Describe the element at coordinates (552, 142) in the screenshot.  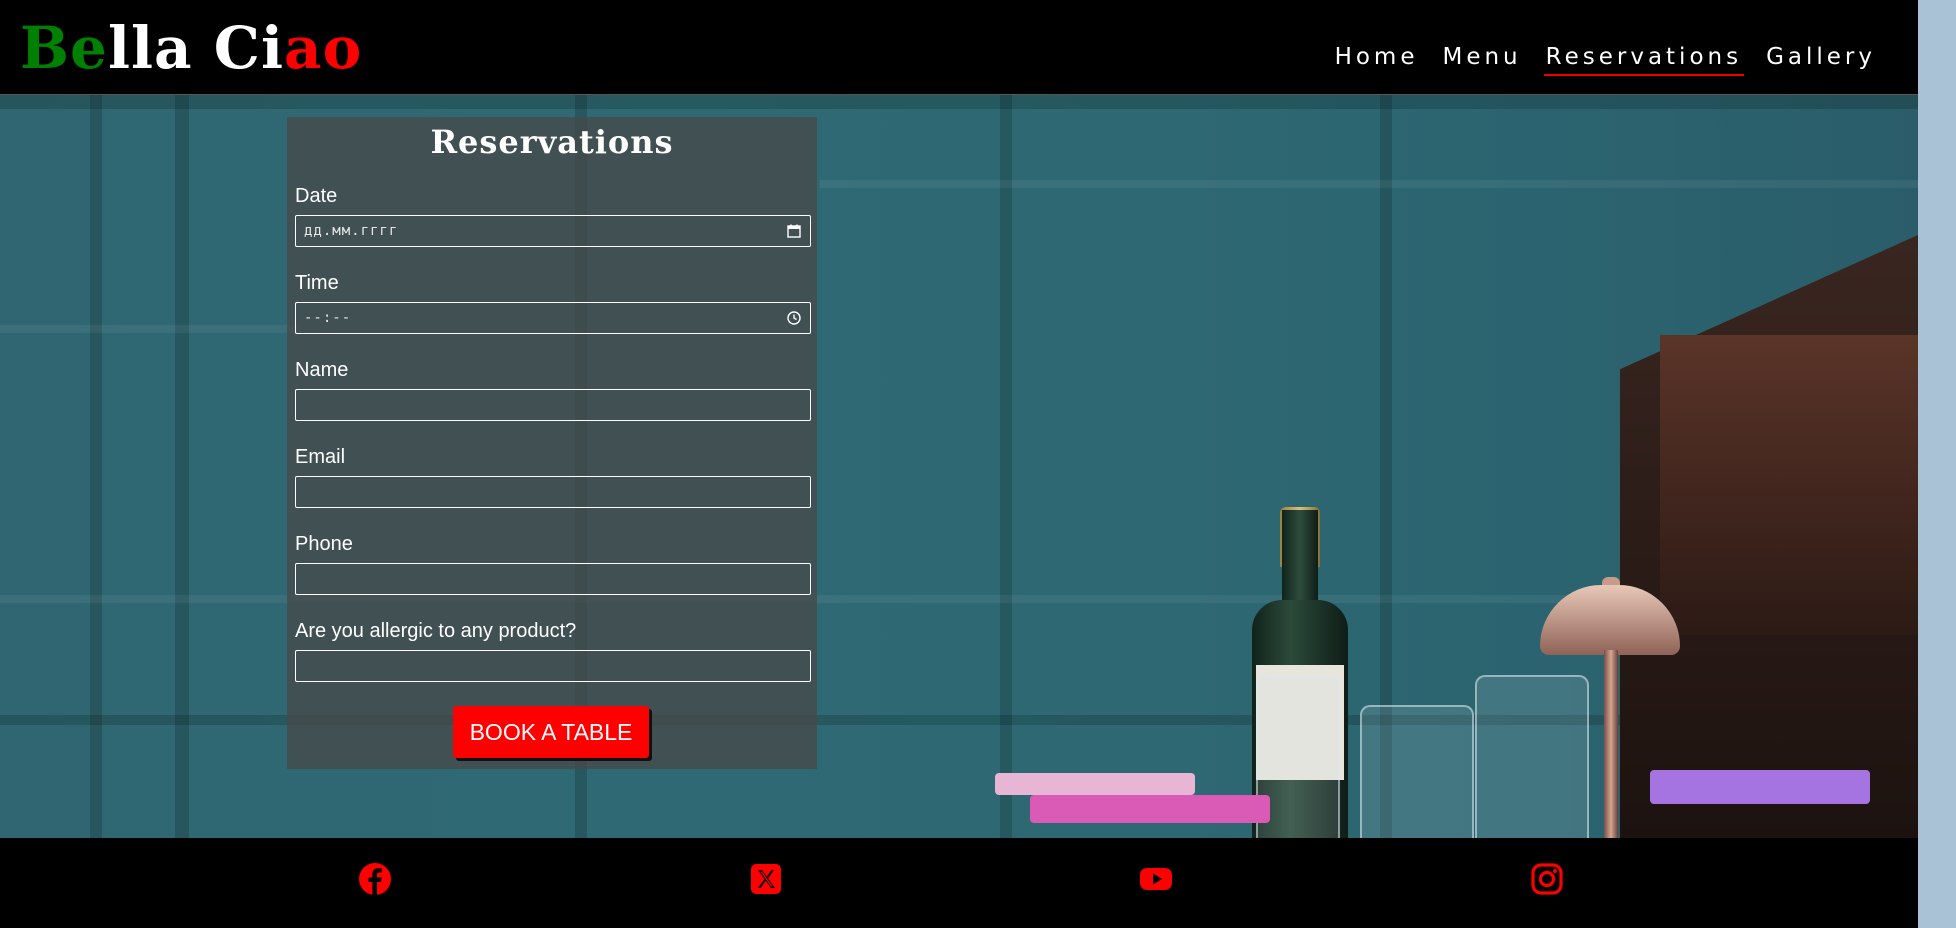
I see `form-title: Reservations` at that location.